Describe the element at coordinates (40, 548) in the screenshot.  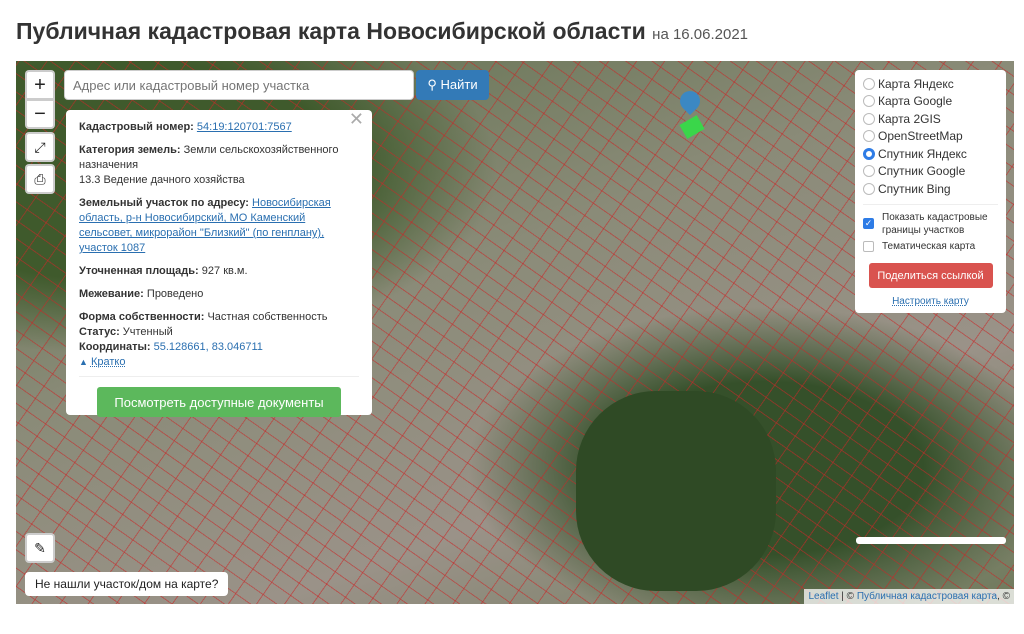
I see `ruler-icon: ✎` at that location.